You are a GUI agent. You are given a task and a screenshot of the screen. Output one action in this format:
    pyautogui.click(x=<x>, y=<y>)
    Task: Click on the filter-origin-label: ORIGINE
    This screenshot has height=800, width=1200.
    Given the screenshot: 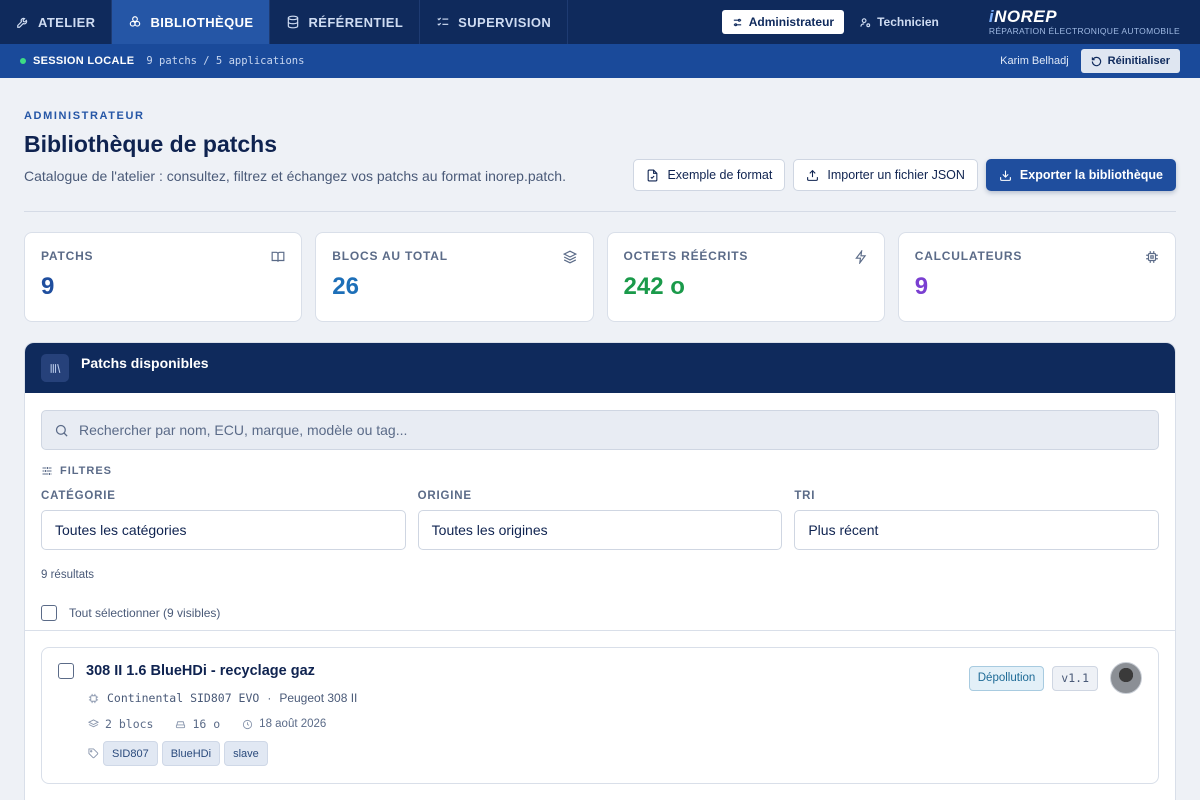 What is the action you would take?
    pyautogui.click(x=444, y=496)
    